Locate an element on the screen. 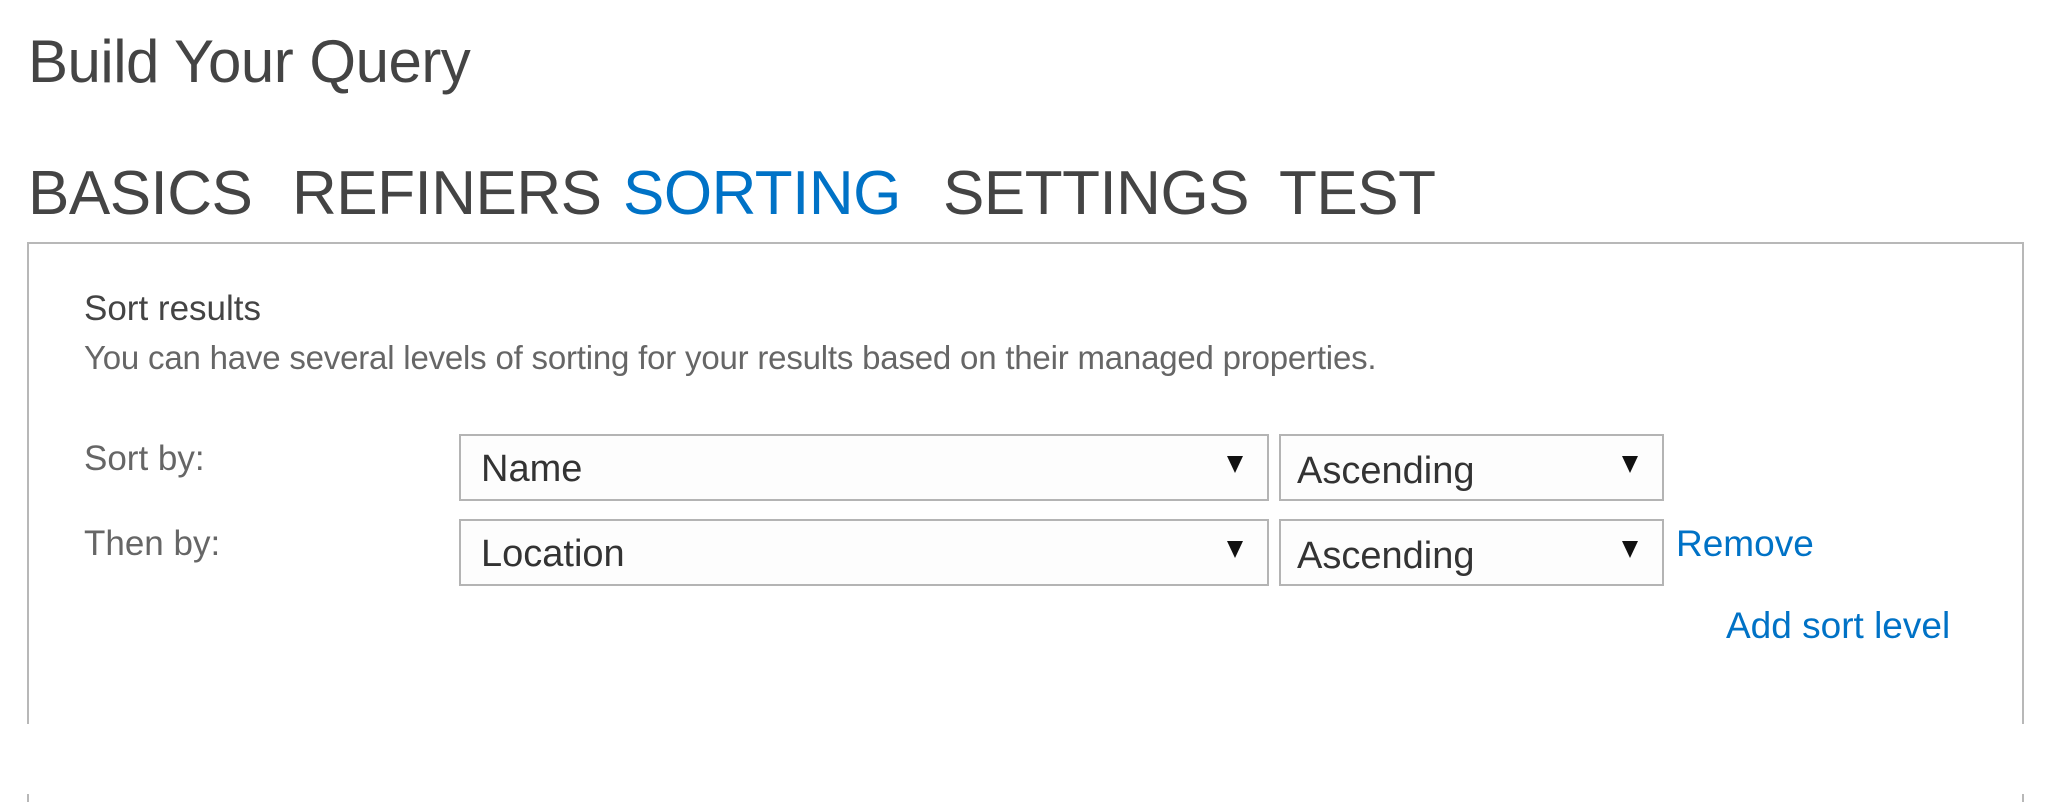 The height and width of the screenshot is (802, 2048). remove-sort-level-link: Remove is located at coordinates (1745, 544).